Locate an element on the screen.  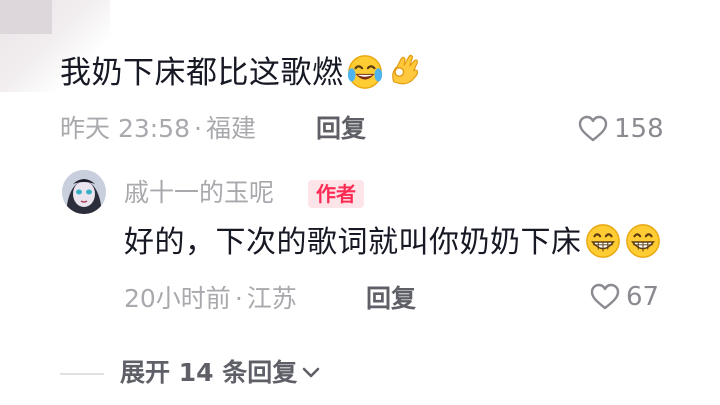
reply-meta: 20小时前 · 江苏 is located at coordinates (210, 299).